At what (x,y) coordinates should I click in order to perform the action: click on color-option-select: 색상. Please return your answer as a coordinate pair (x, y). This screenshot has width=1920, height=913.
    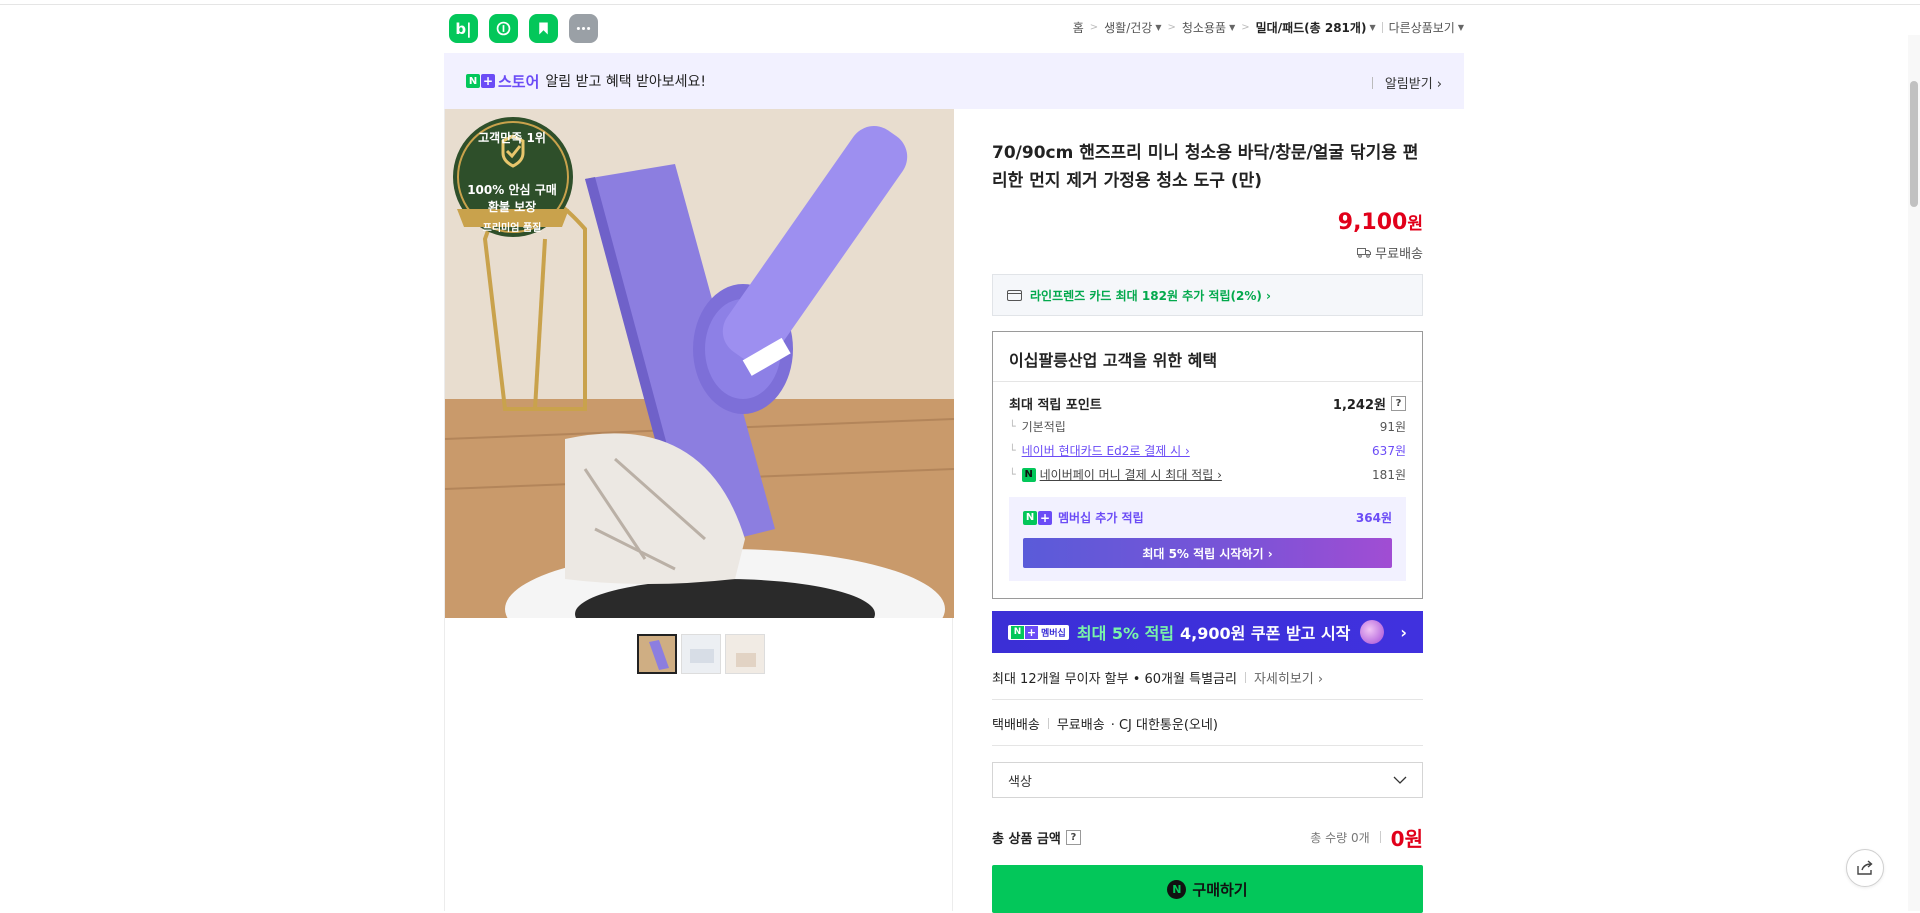
    Looking at the image, I should click on (1207, 780).